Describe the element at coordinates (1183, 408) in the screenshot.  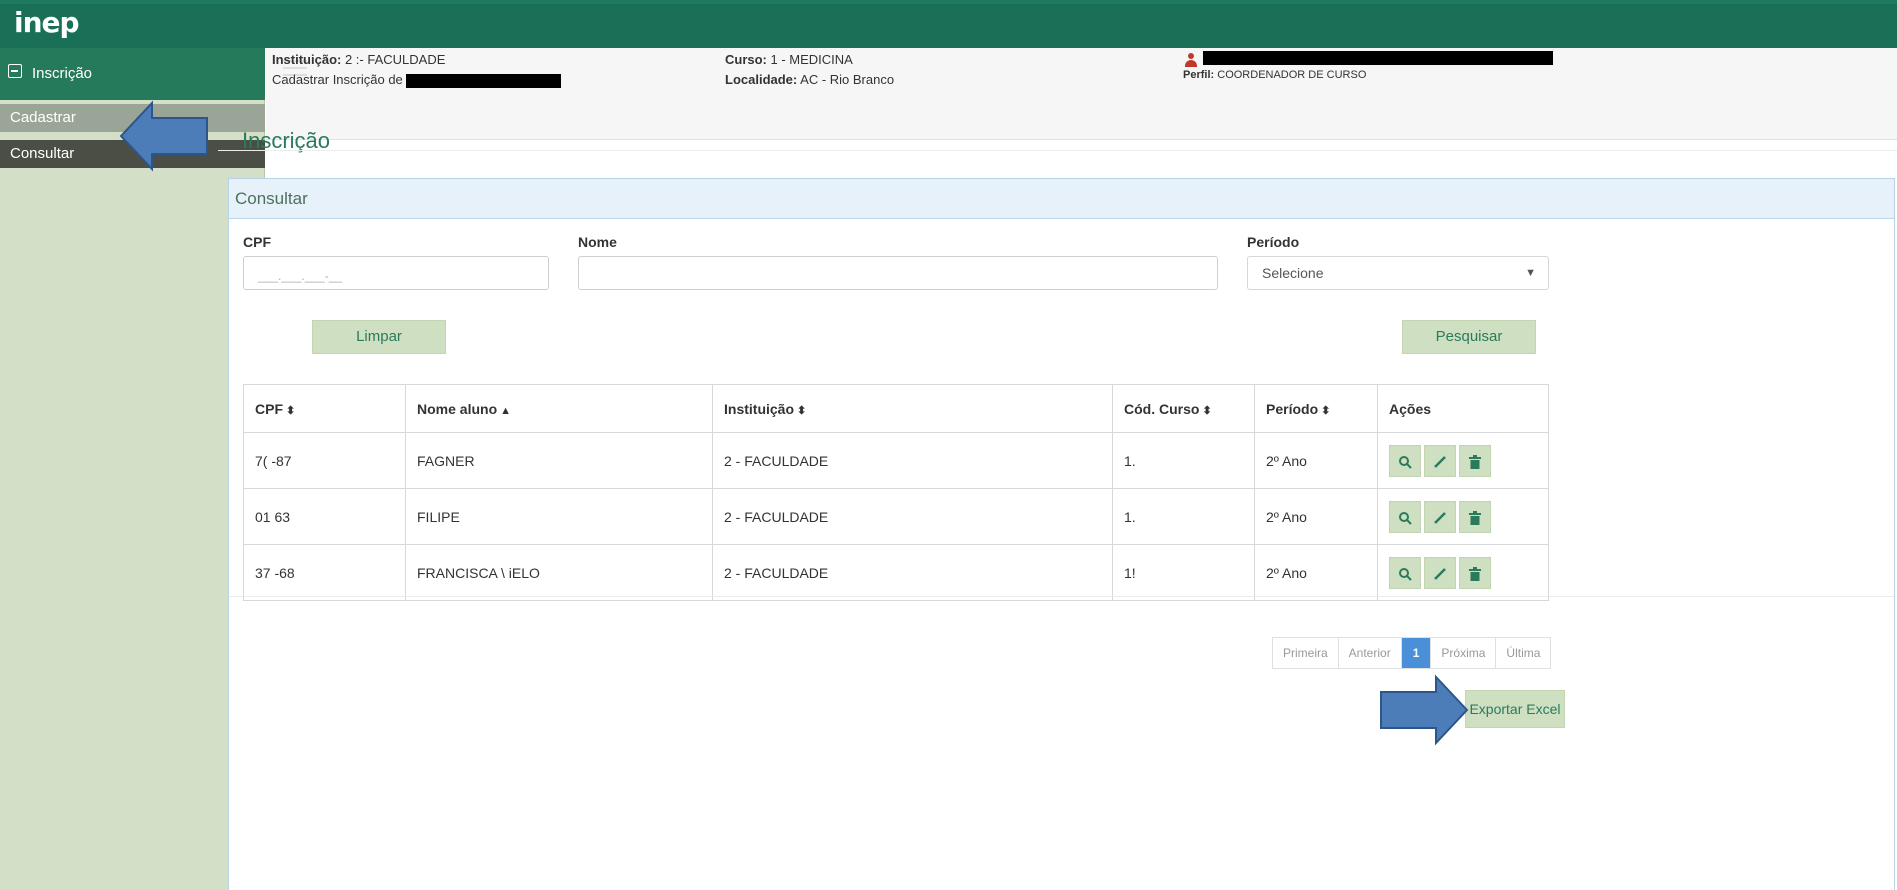
I see `col-cod-curso: Cód. Curso ⬍` at that location.